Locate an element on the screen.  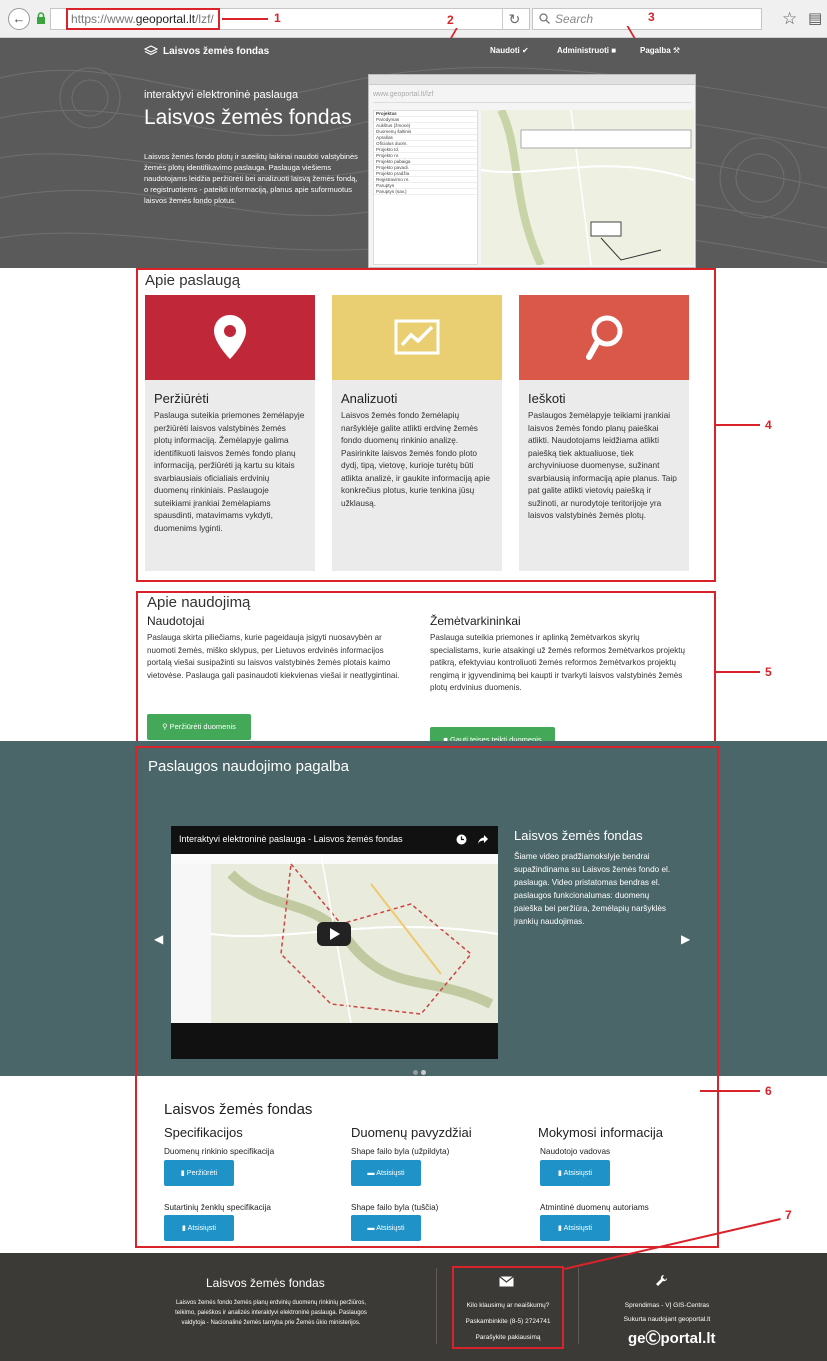
footer-title: Laisvos žemės fondas is located at coordinates (265, 1283).